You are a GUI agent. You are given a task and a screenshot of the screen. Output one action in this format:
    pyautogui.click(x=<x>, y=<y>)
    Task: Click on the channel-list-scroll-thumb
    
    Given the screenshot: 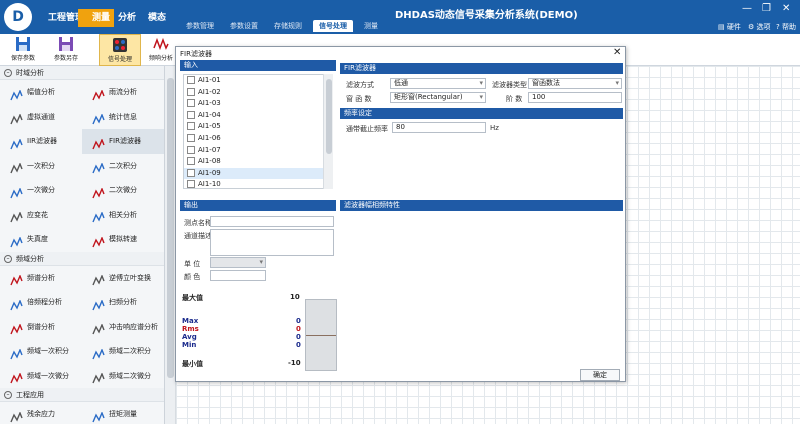 What is the action you would take?
    pyautogui.click(x=329, y=116)
    